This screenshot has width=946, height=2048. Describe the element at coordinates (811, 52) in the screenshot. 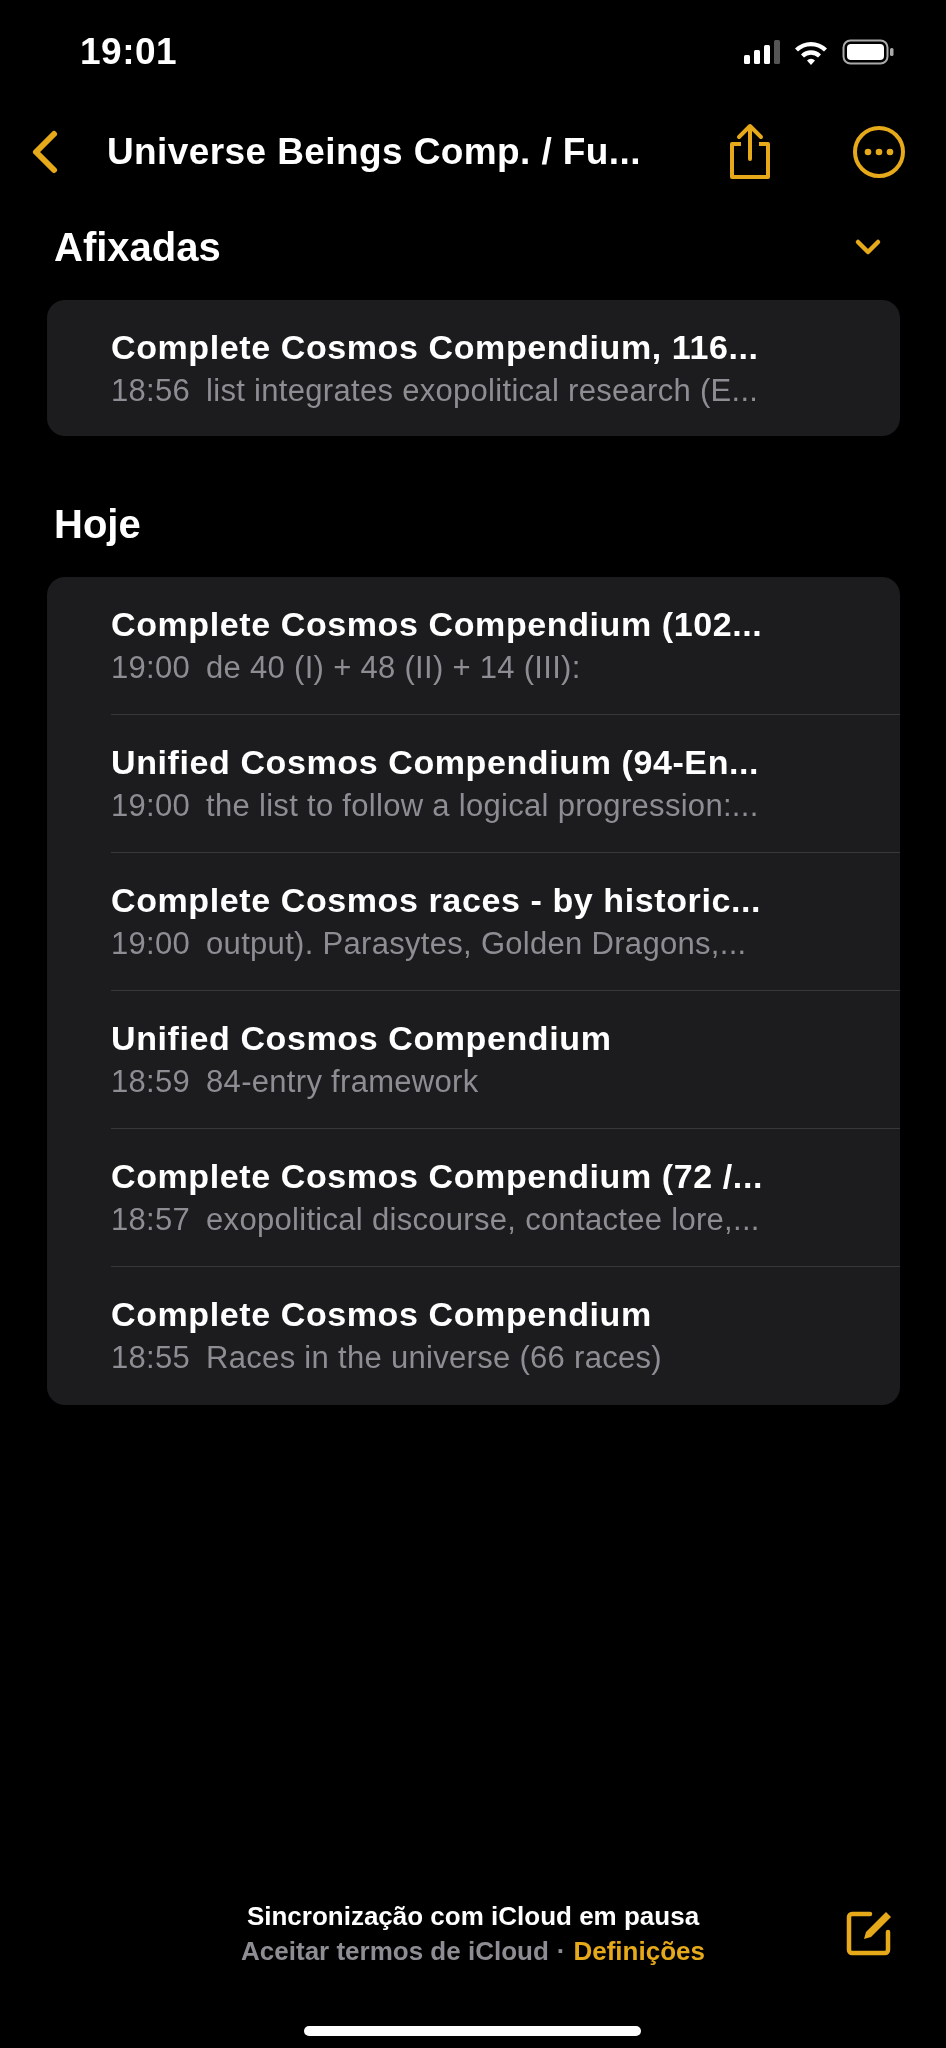

I see `wifi-icon` at that location.